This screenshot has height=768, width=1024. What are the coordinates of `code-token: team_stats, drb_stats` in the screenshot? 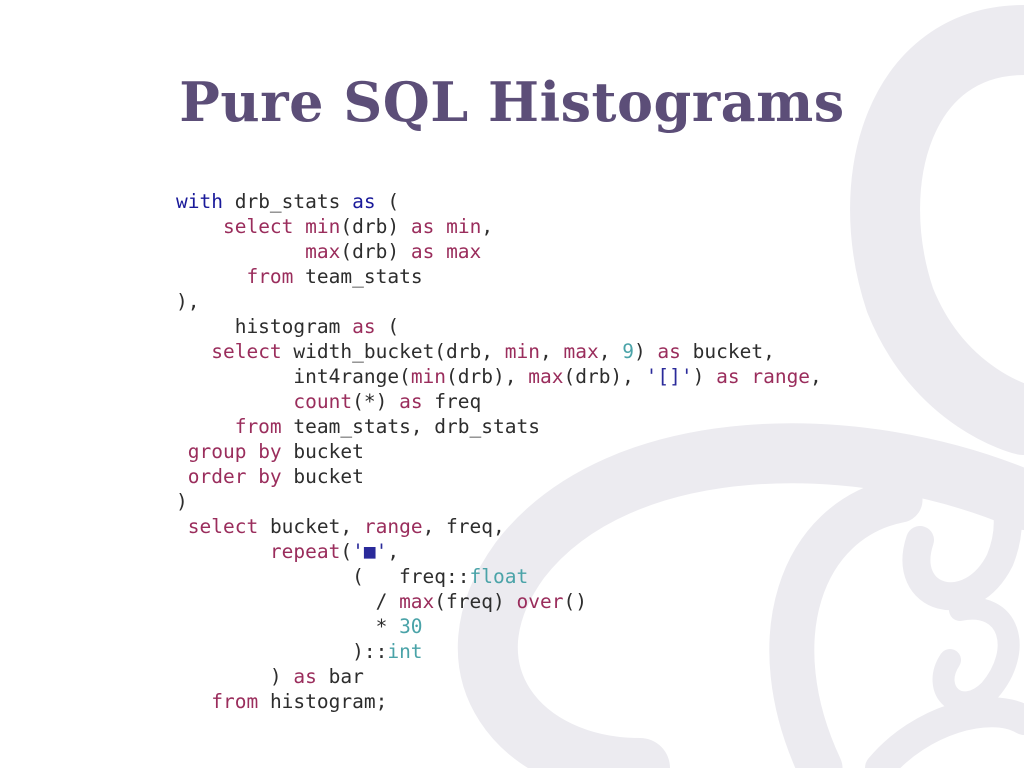 It's located at (410, 426).